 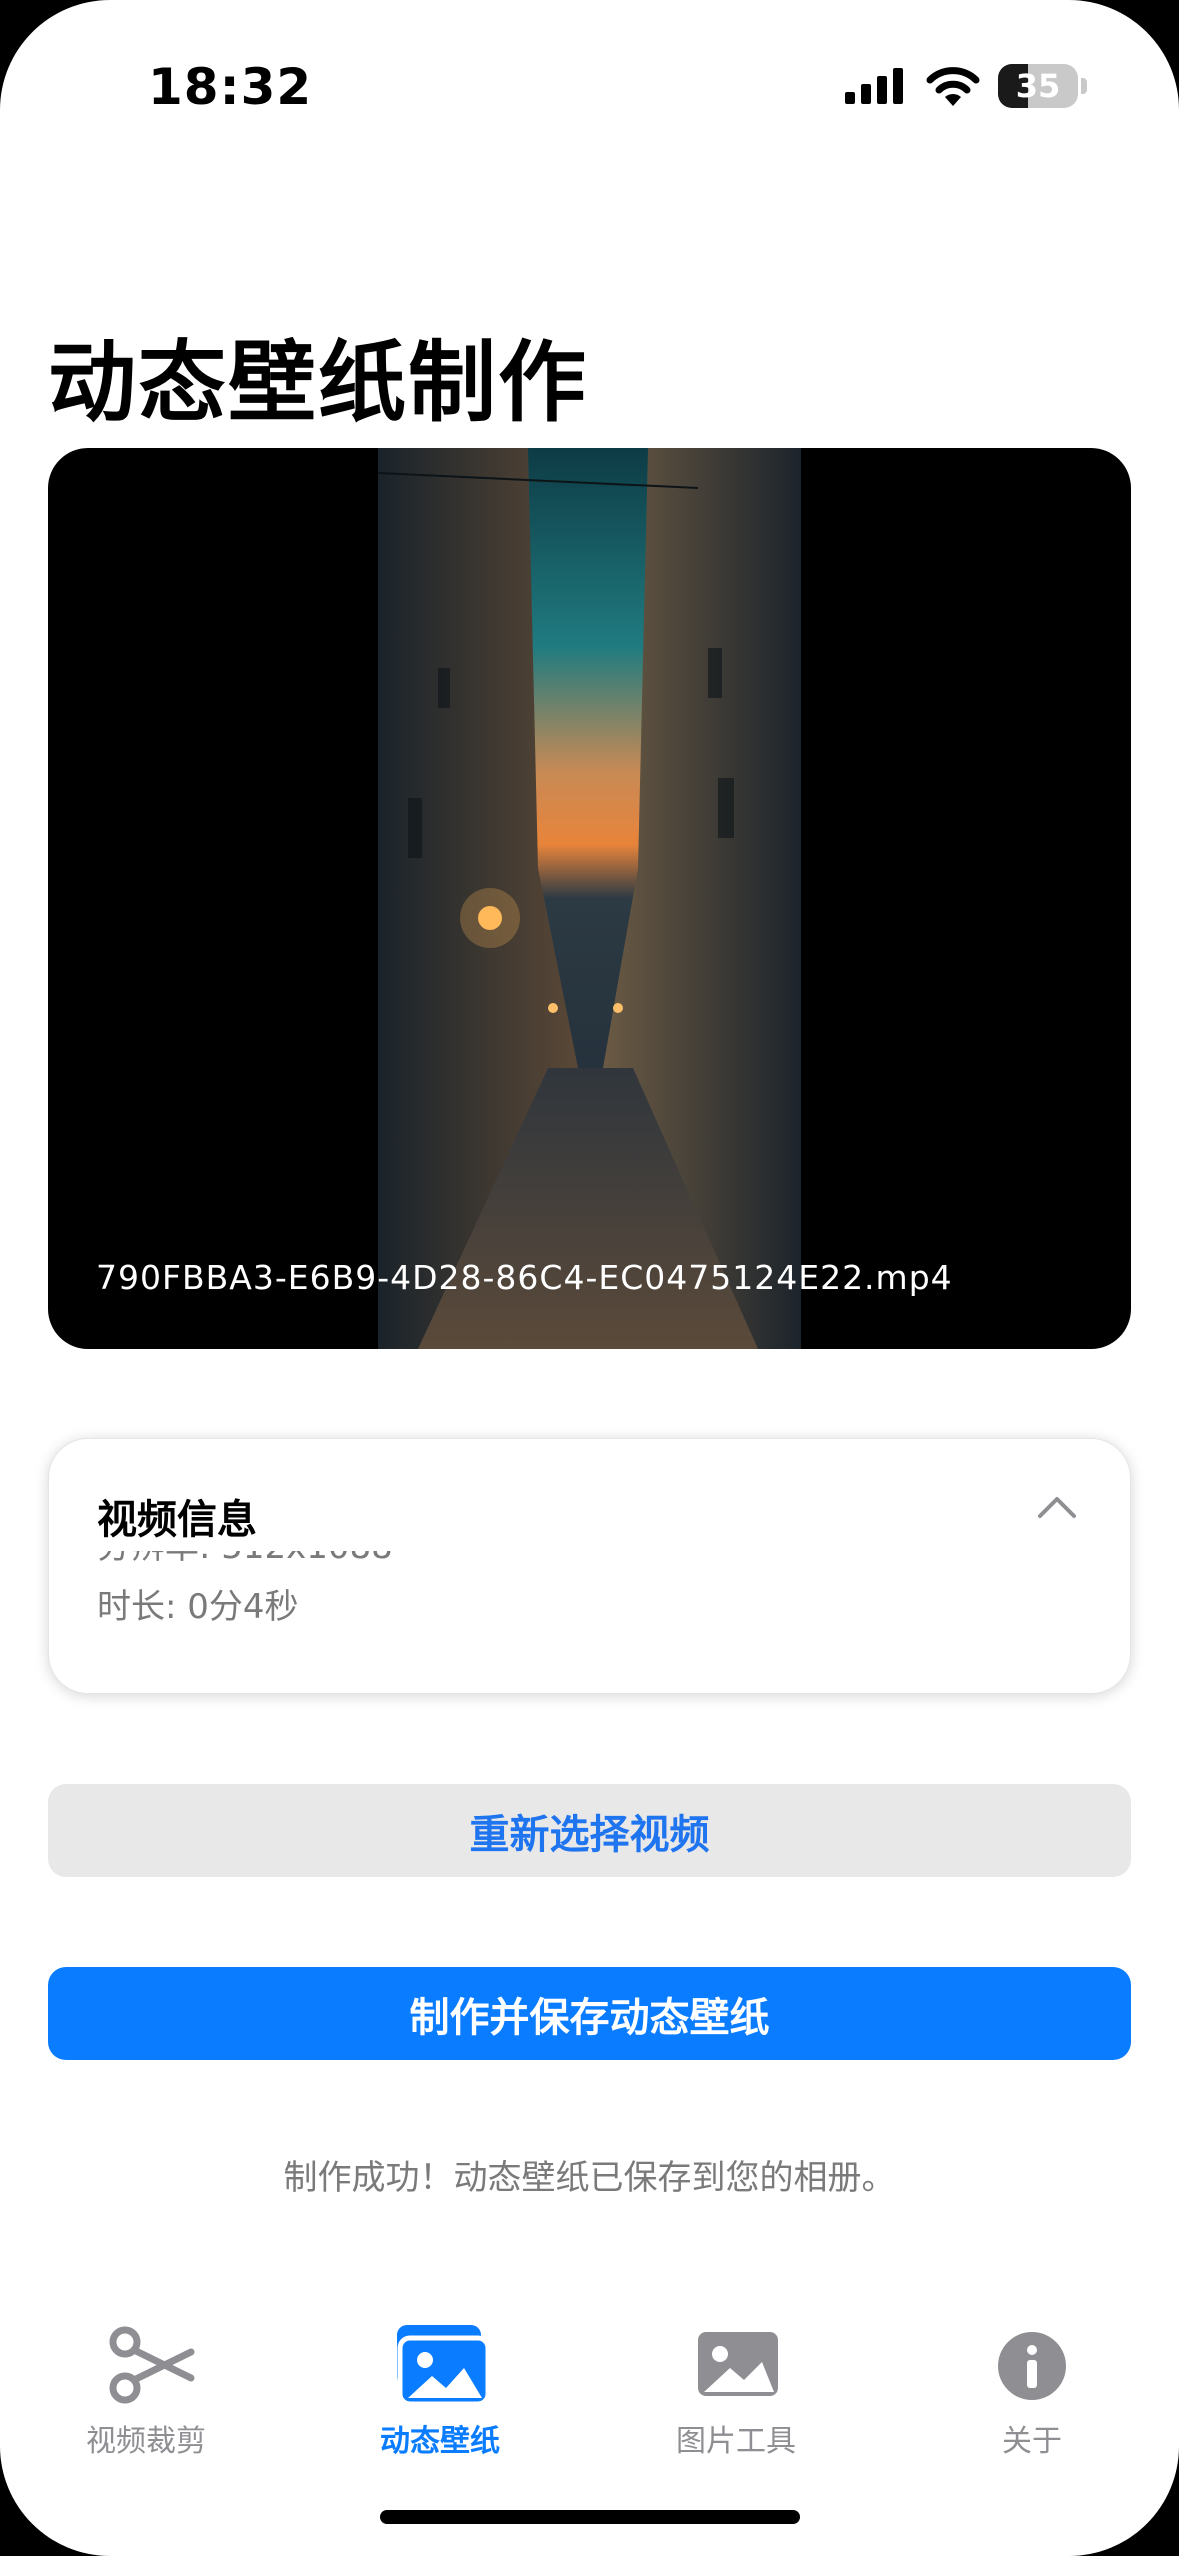 What do you see at coordinates (1084, 86) in the screenshot?
I see `battery-cap` at bounding box center [1084, 86].